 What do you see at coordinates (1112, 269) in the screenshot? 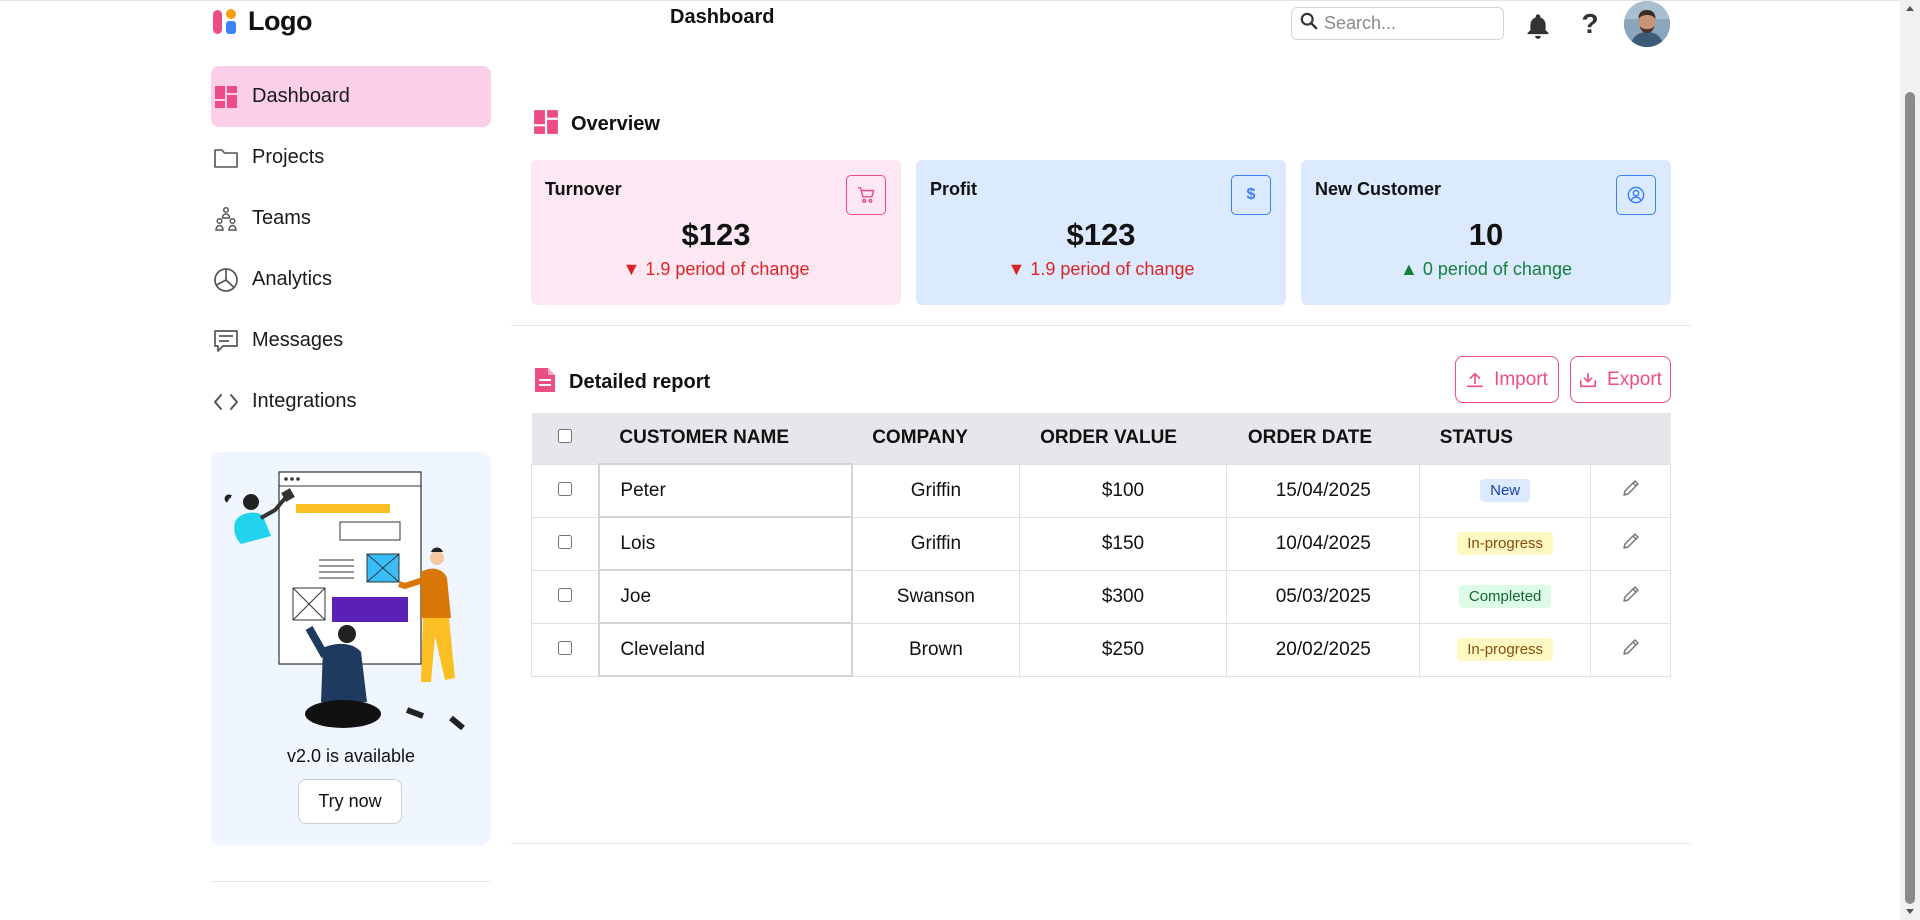
I see `card-change-text: 1.9 period of change` at bounding box center [1112, 269].